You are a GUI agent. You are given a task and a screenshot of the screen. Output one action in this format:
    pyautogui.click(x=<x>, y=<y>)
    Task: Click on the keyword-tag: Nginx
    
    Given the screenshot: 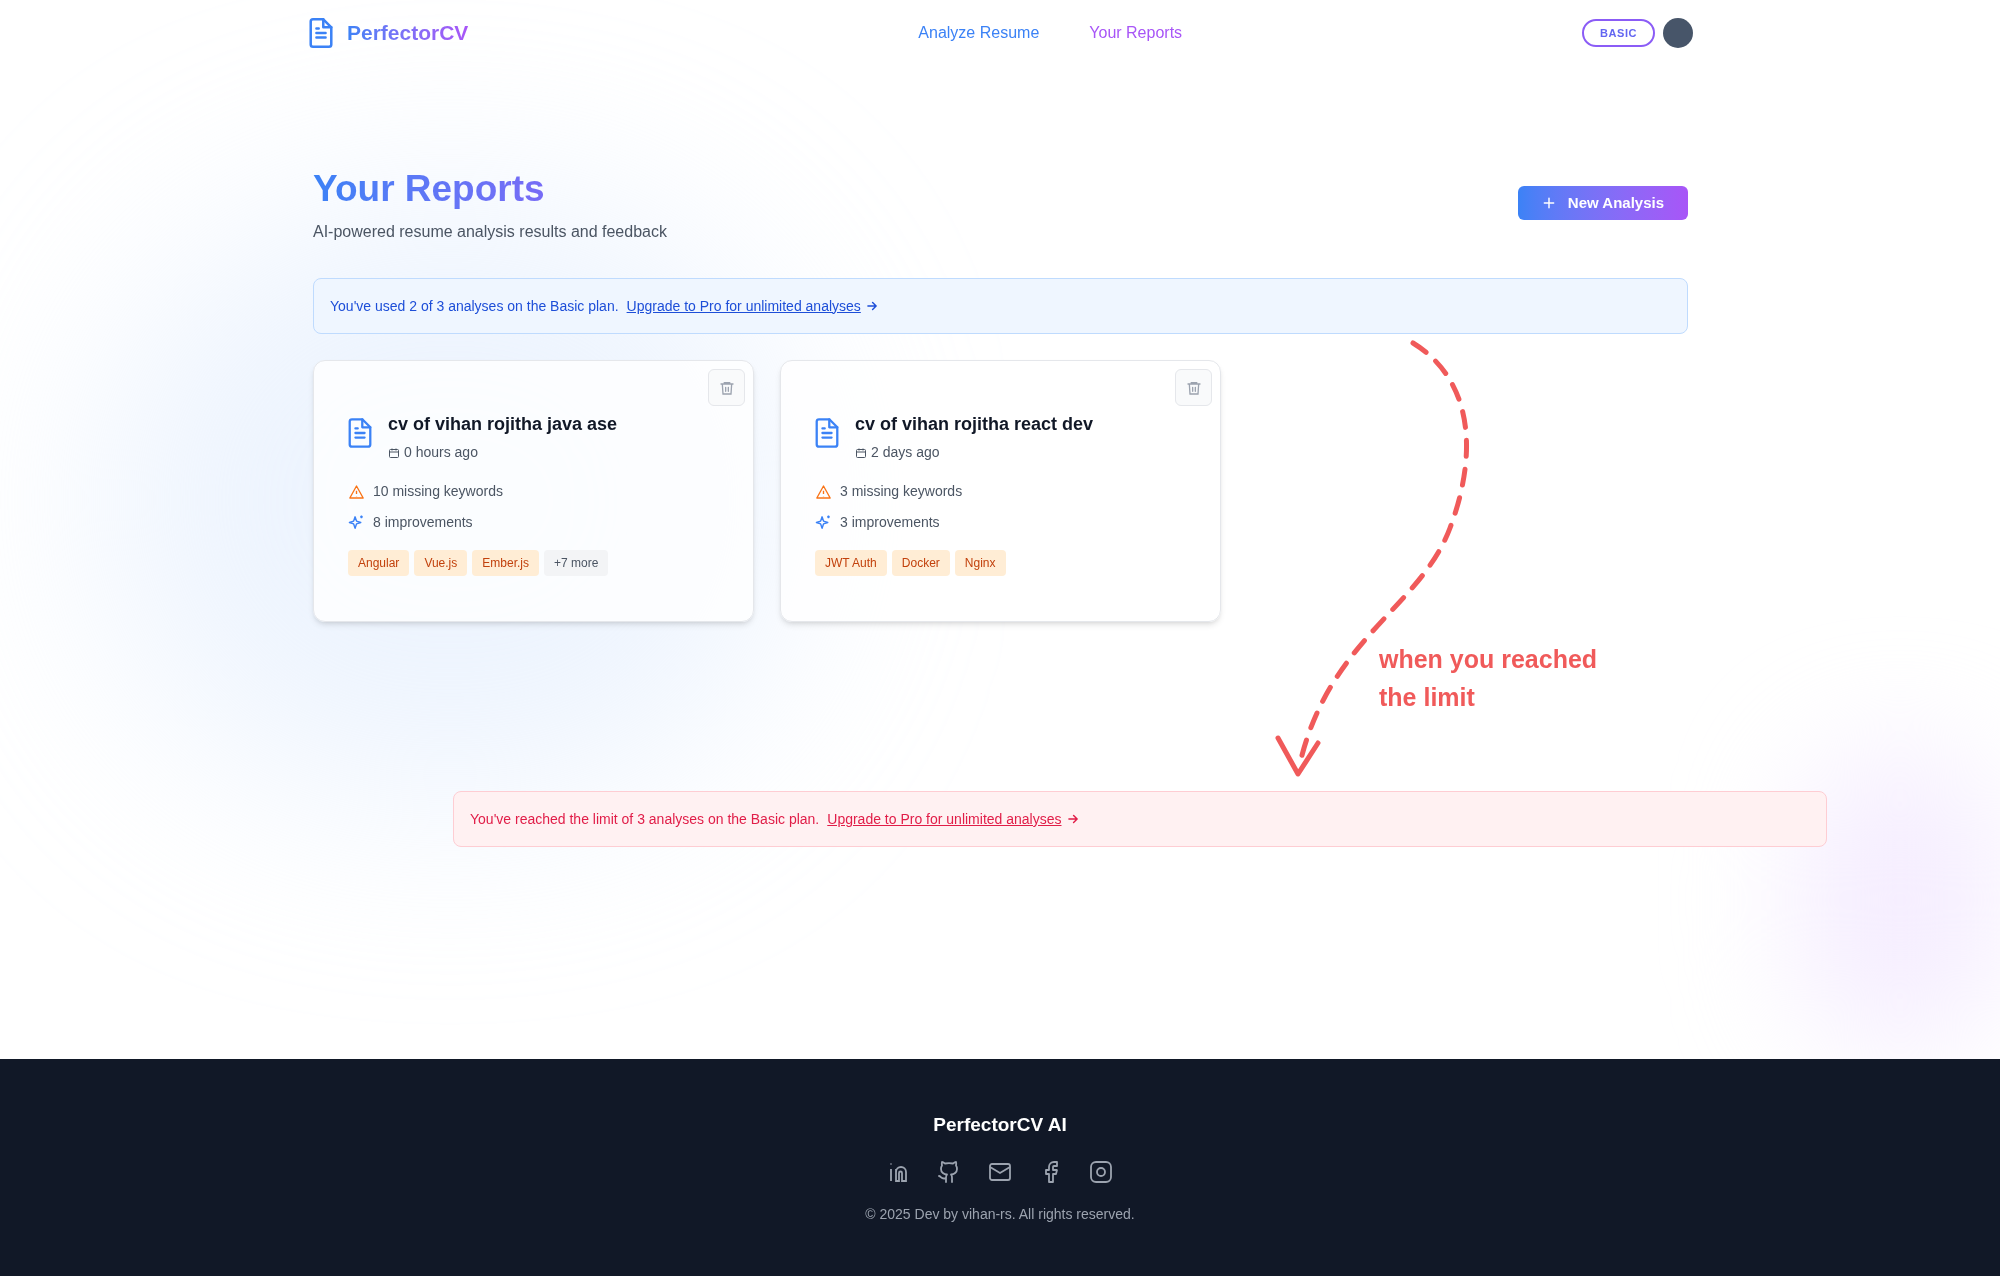 What is the action you would take?
    pyautogui.click(x=980, y=563)
    